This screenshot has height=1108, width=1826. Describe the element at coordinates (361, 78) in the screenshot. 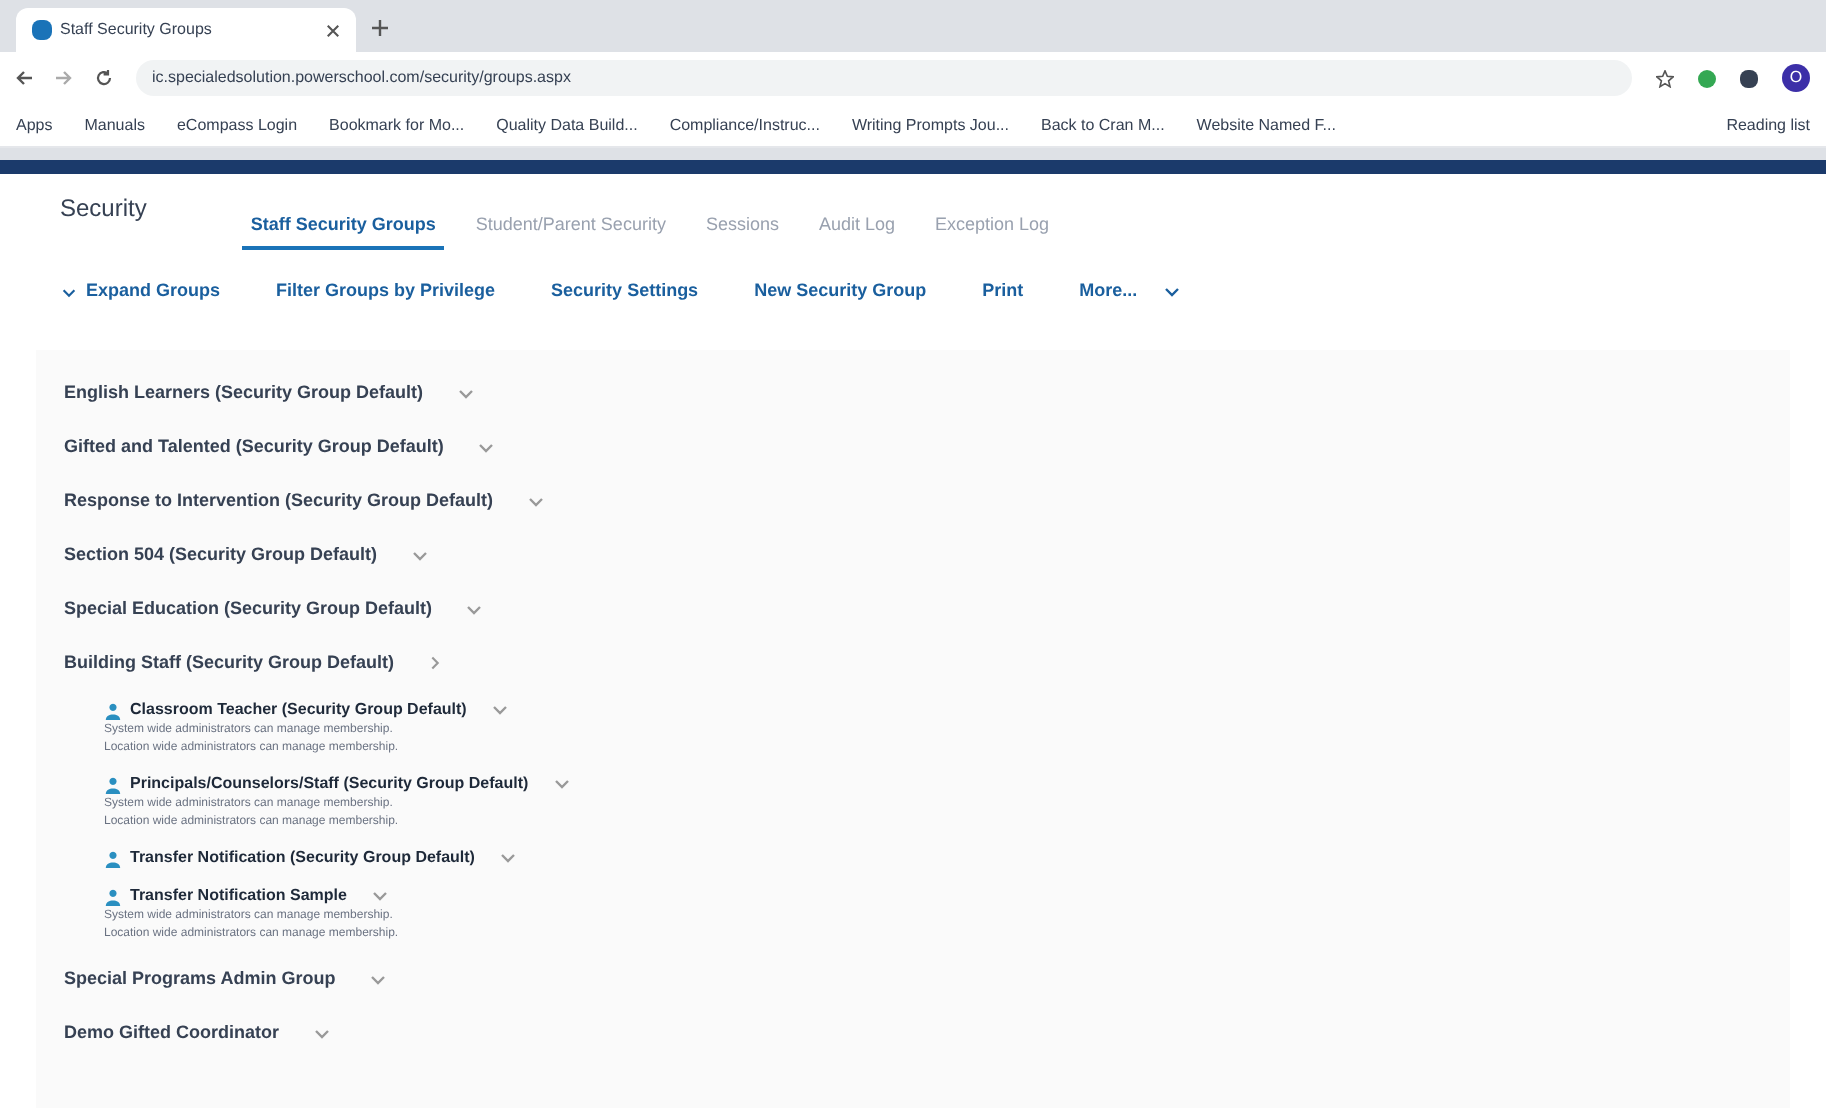

I see `url-text: ic.specialedsolution.powerschool.com/security/groups.aspx` at that location.